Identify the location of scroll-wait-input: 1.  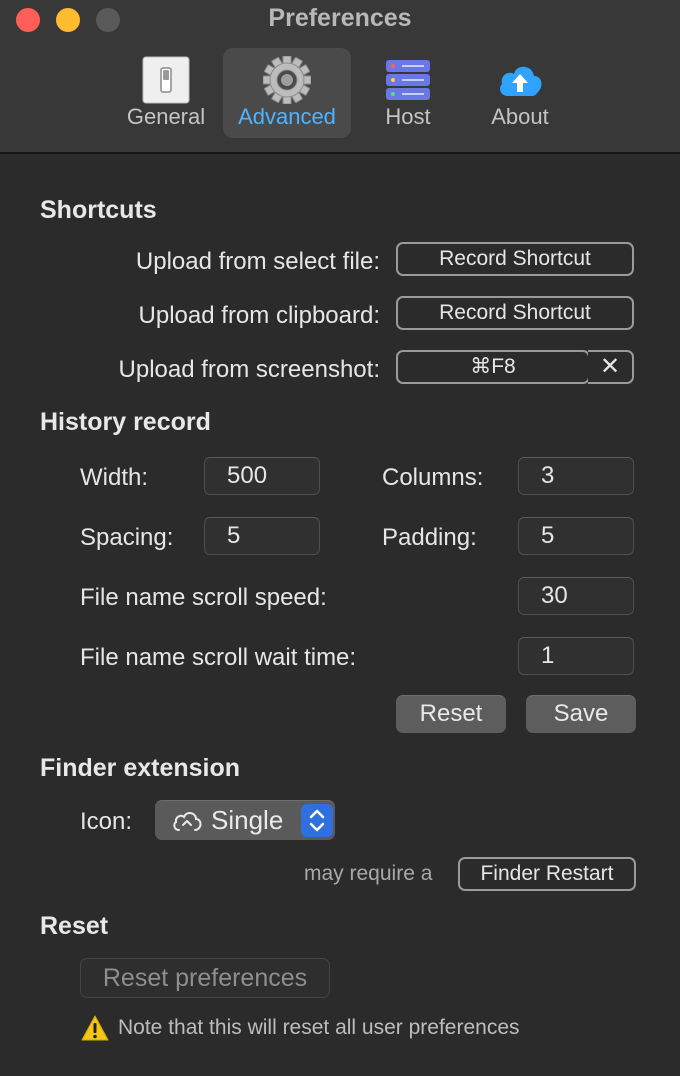
(576, 656).